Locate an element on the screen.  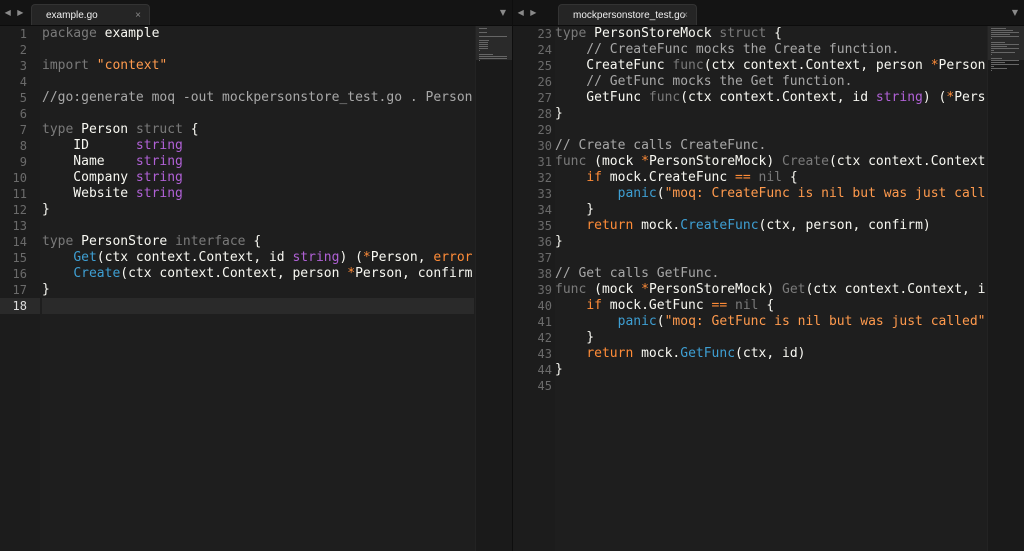
line-number: 29 is located at coordinates (544, 130).